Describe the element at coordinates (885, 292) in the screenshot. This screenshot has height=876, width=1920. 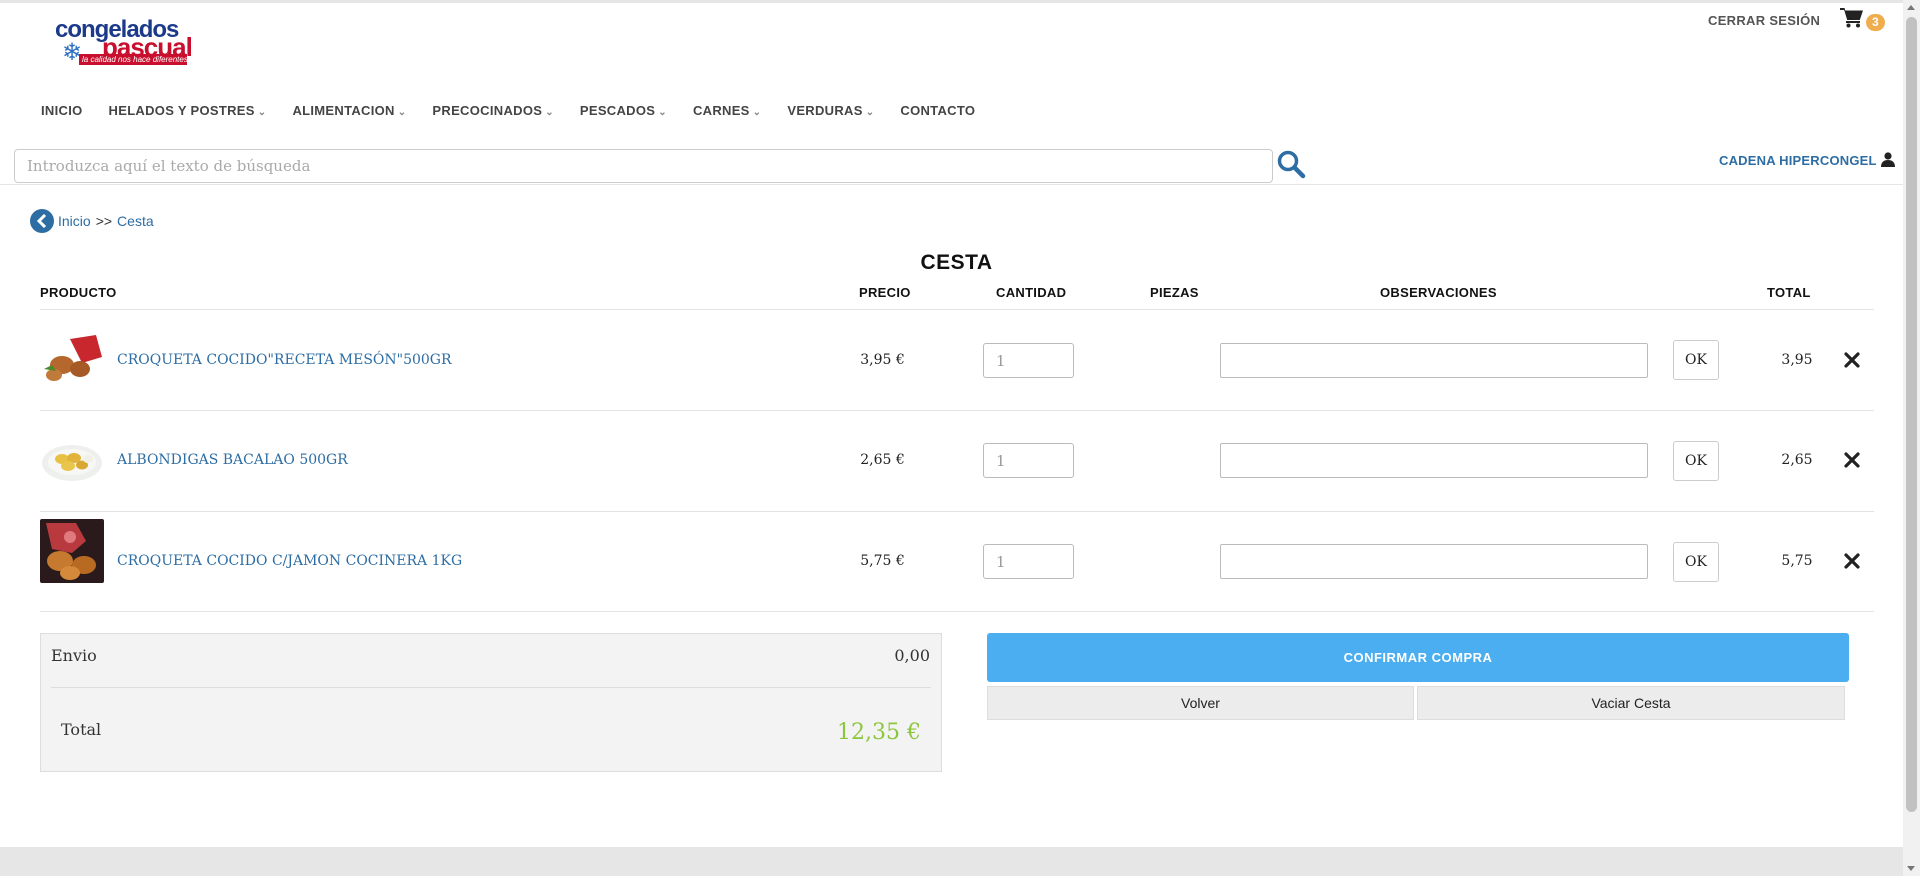
I see `col-header-price: PRECIO` at that location.